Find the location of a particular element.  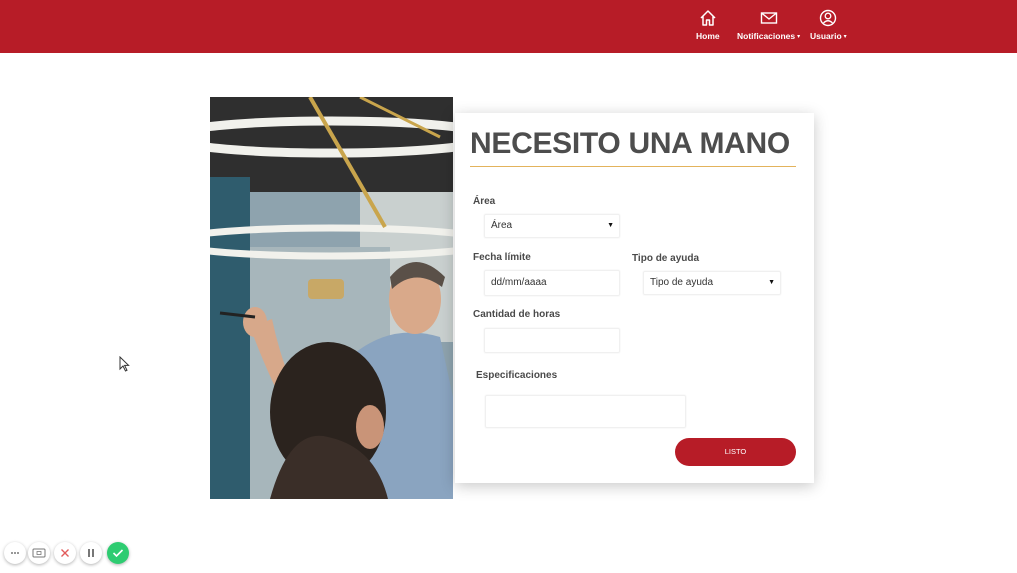

nav-usuario: Usuario ▾ is located at coordinates (828, 25).